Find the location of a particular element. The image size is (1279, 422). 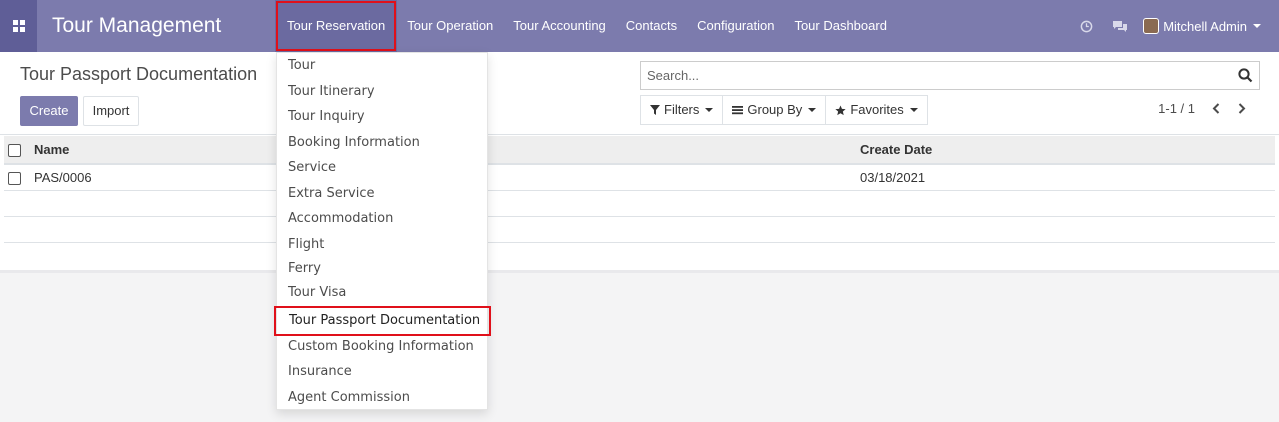

group-by-button: Group By is located at coordinates (774, 110).